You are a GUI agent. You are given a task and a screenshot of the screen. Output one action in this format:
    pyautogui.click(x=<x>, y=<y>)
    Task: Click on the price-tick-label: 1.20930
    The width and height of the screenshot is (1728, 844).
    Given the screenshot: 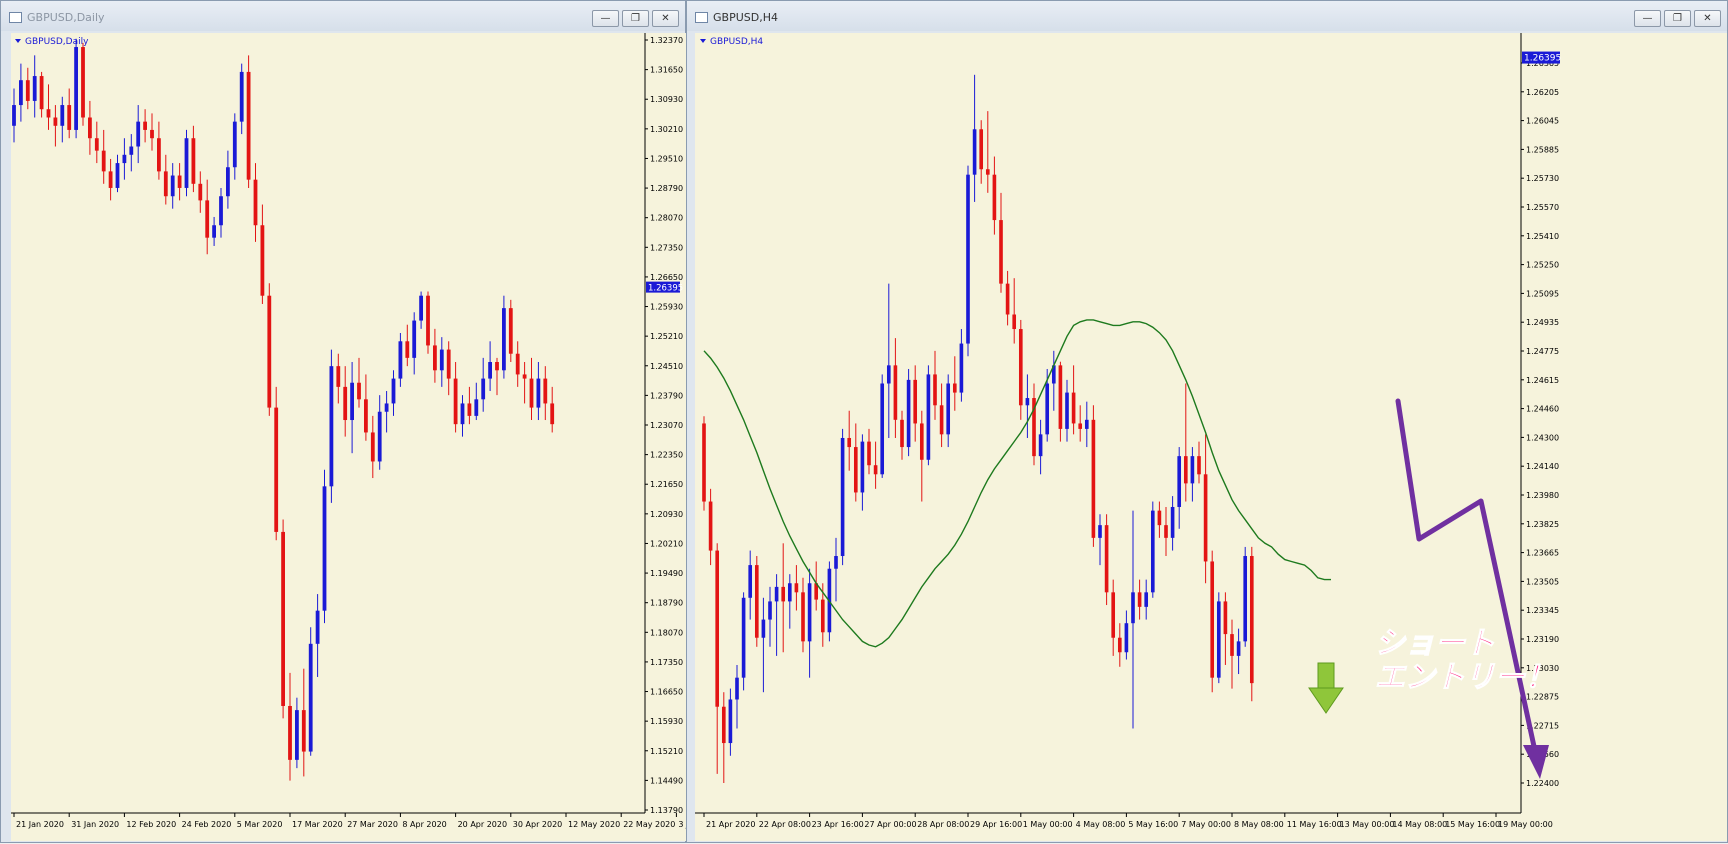 What is the action you would take?
    pyautogui.click(x=666, y=514)
    